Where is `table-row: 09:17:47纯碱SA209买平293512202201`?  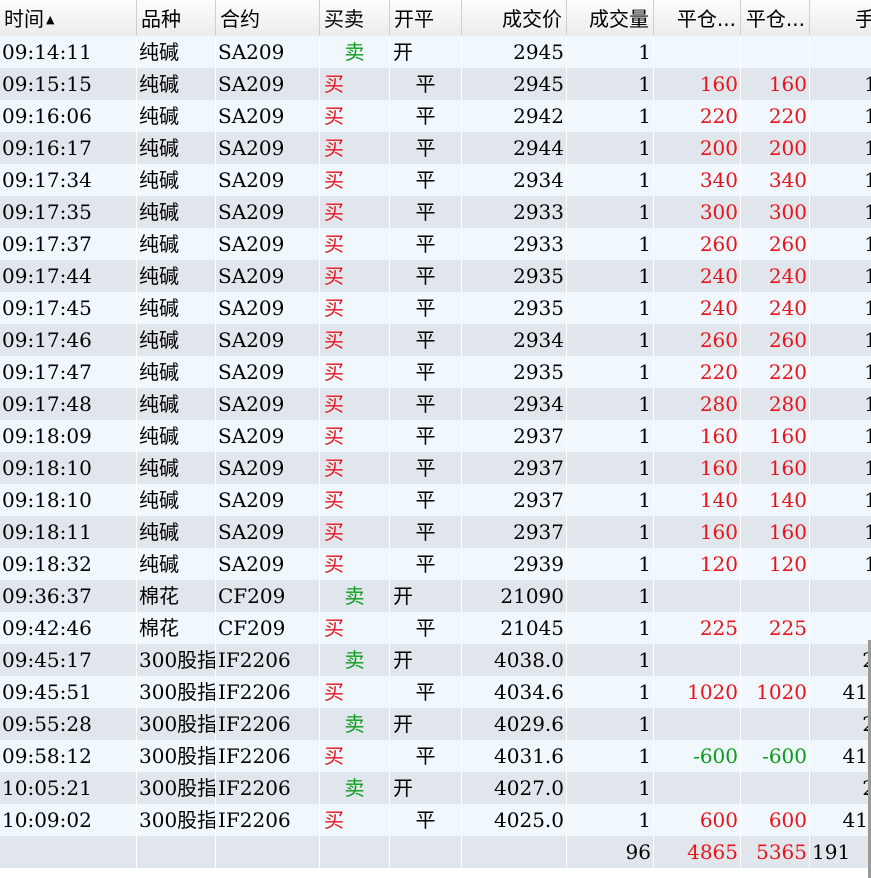 table-row: 09:17:47纯碱SA209买平293512202201 is located at coordinates (435, 372).